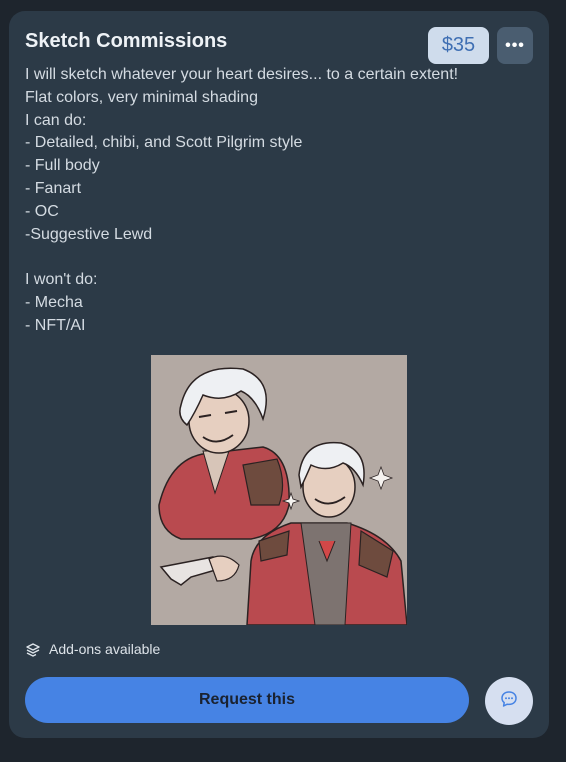 This screenshot has height=762, width=566. I want to click on description-line: I can do:, so click(56, 120).